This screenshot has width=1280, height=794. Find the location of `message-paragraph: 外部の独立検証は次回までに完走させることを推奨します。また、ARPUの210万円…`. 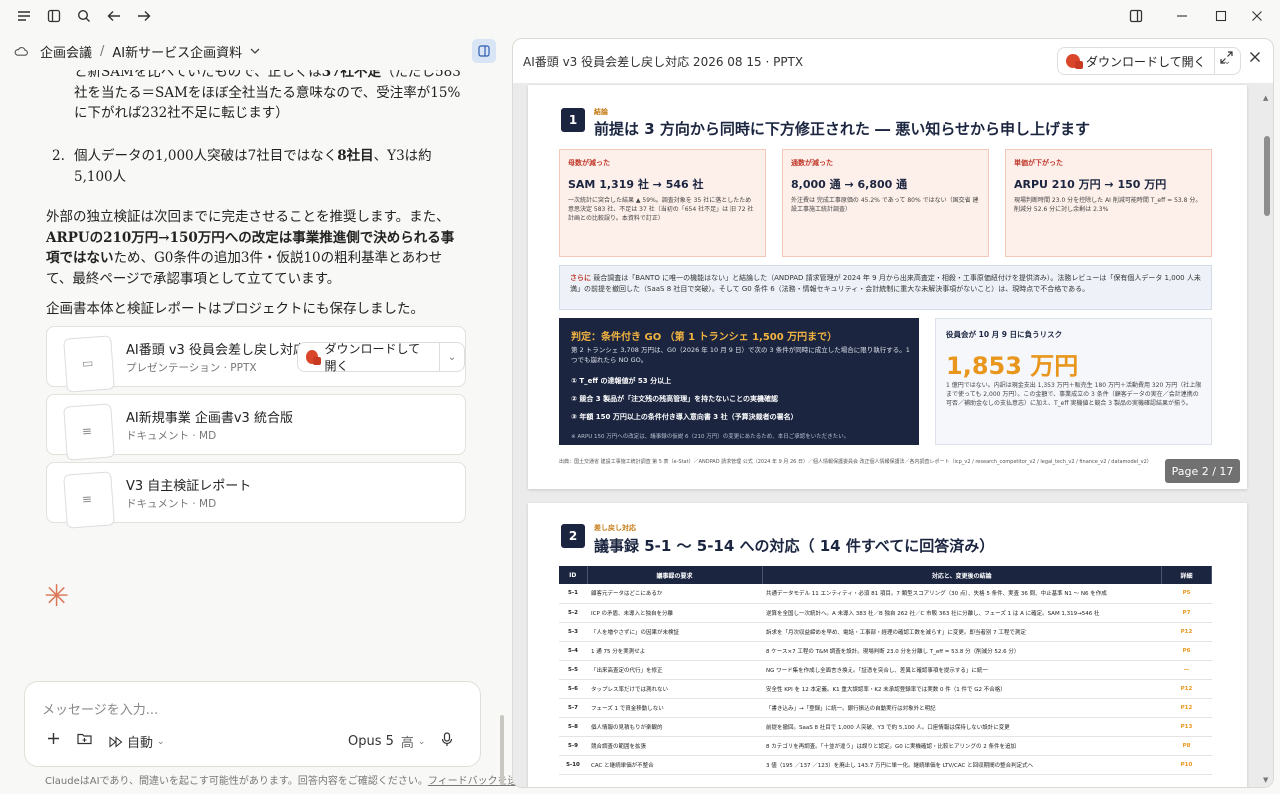

message-paragraph: 外部の独立検証は次回までに完走させることを推奨します。また、ARPUの210万円… is located at coordinates (250, 248).